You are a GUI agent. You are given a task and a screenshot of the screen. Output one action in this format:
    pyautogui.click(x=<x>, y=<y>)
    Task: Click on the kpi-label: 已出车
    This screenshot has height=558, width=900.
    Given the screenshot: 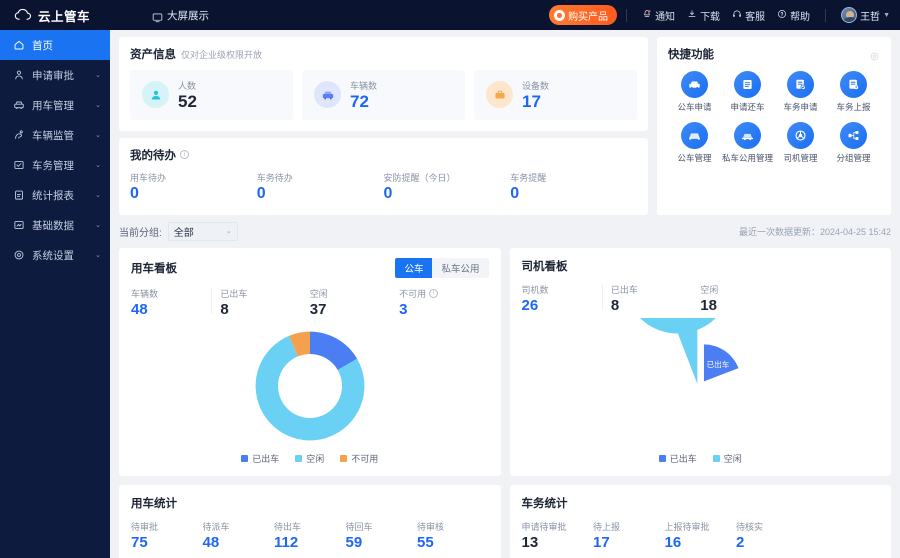 What is the action you would take?
    pyautogui.click(x=234, y=293)
    